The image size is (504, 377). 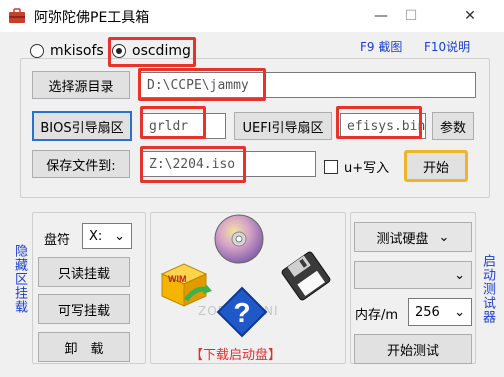 What do you see at coordinates (402, 239) in the screenshot?
I see `test-disk-label: 测试硬盘` at bounding box center [402, 239].